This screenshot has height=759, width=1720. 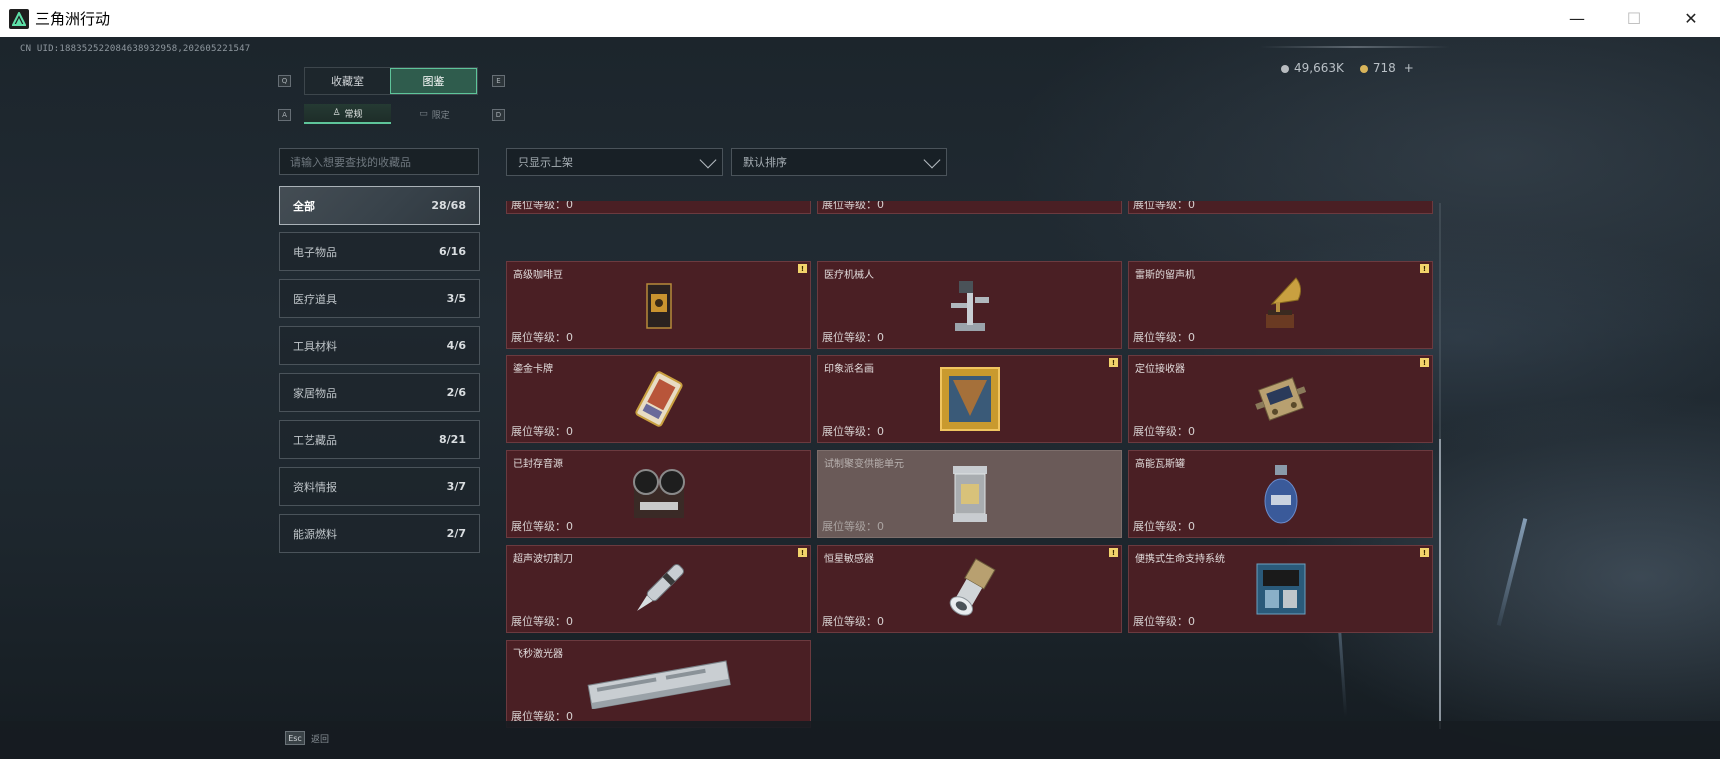 What do you see at coordinates (379, 298) in the screenshot?
I see `category-medical: 医疗道具 3/5` at bounding box center [379, 298].